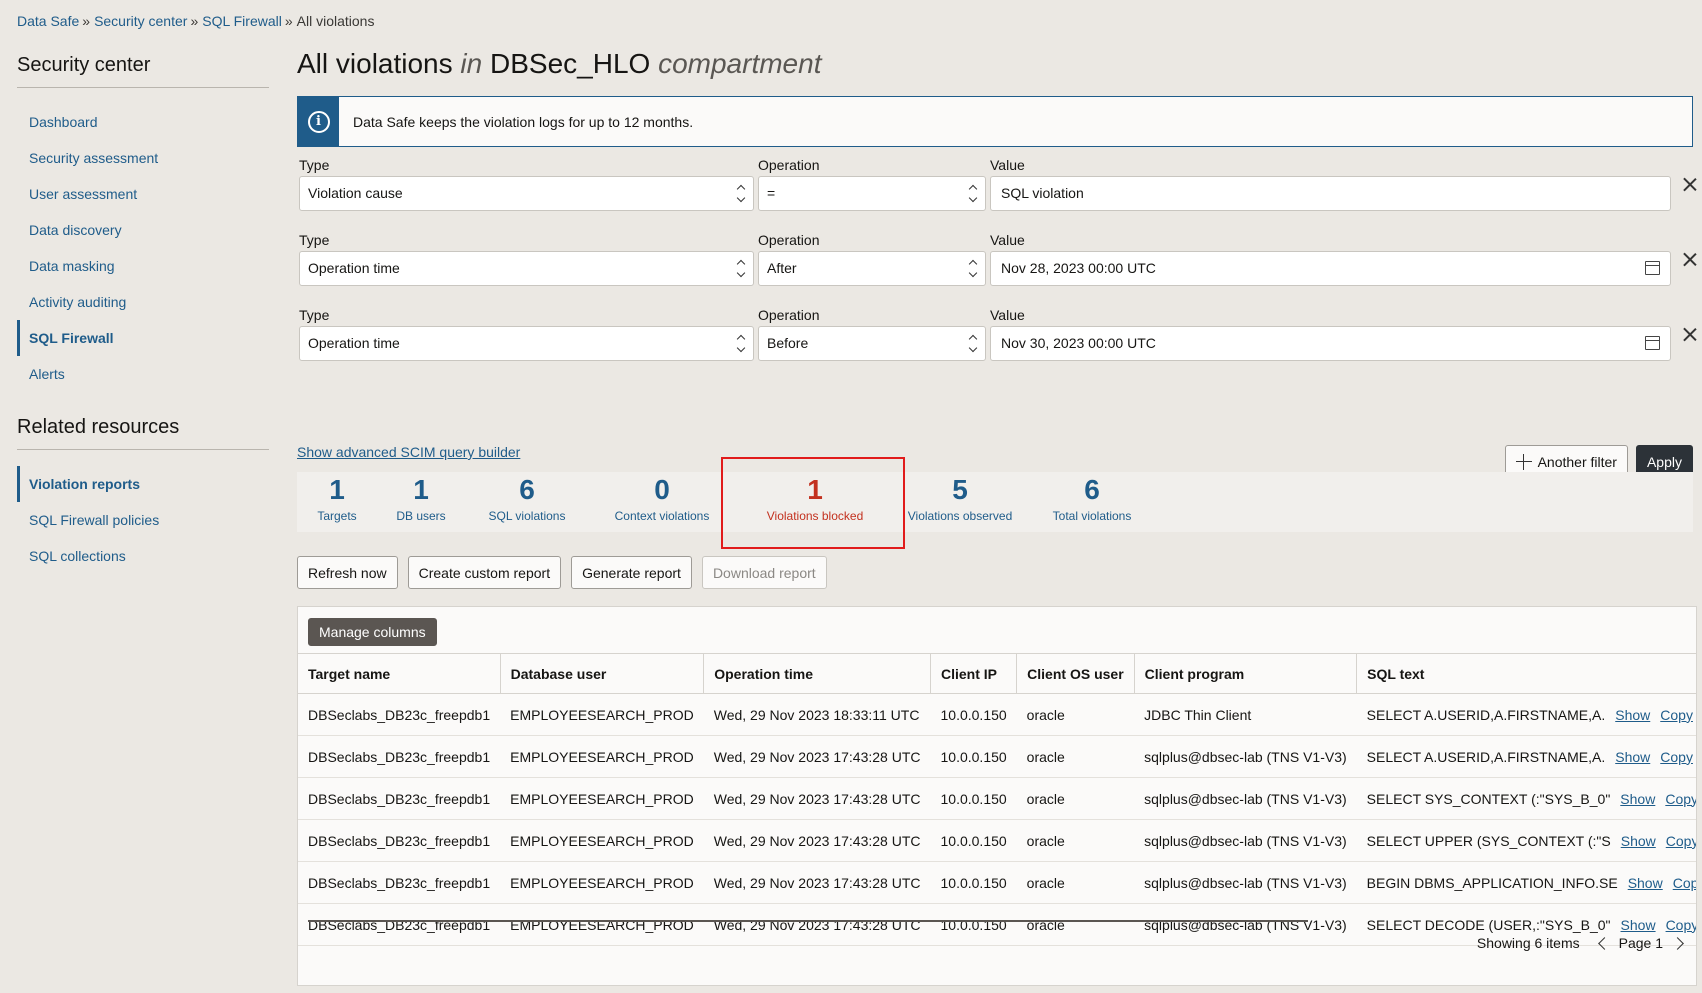 This screenshot has height=993, width=1702. Describe the element at coordinates (817, 673) in the screenshot. I see `column-header-operation-time: Operation time` at that location.